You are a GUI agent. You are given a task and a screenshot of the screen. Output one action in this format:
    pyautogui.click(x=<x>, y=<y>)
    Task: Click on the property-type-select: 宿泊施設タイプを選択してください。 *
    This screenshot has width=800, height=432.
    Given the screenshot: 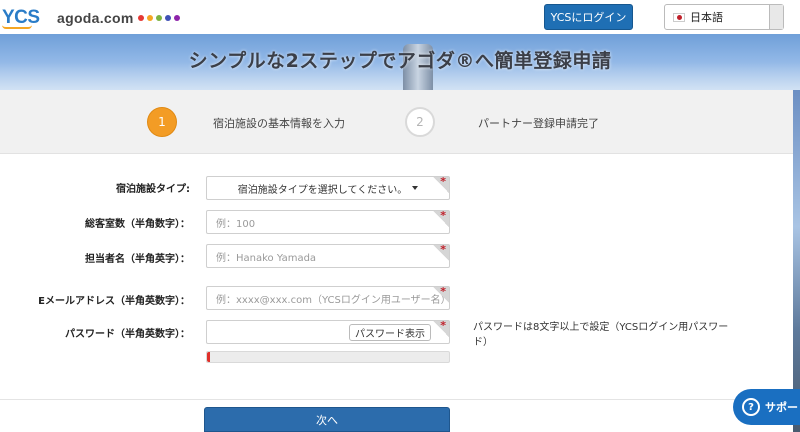 What is the action you would take?
    pyautogui.click(x=328, y=187)
    